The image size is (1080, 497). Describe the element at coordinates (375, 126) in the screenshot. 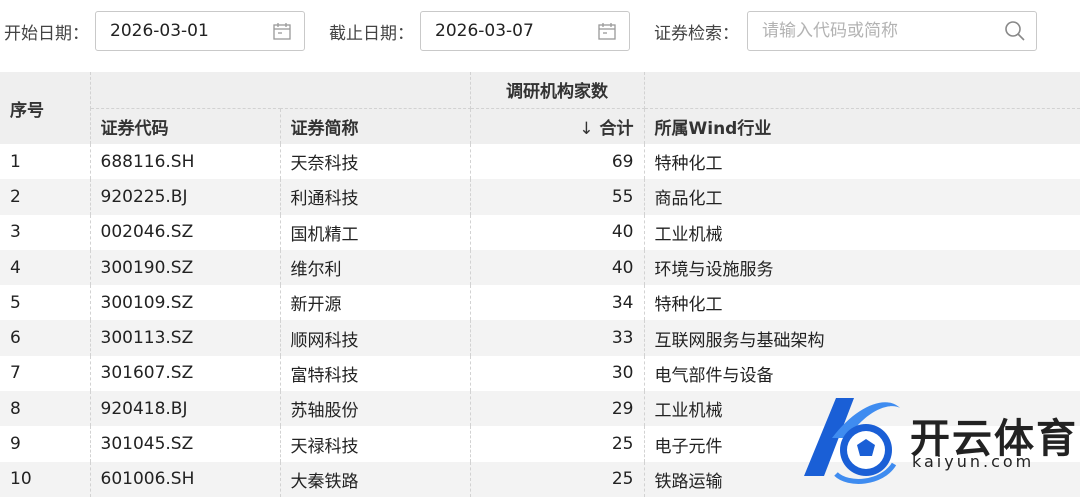

I see `header-name: 证券简称` at that location.